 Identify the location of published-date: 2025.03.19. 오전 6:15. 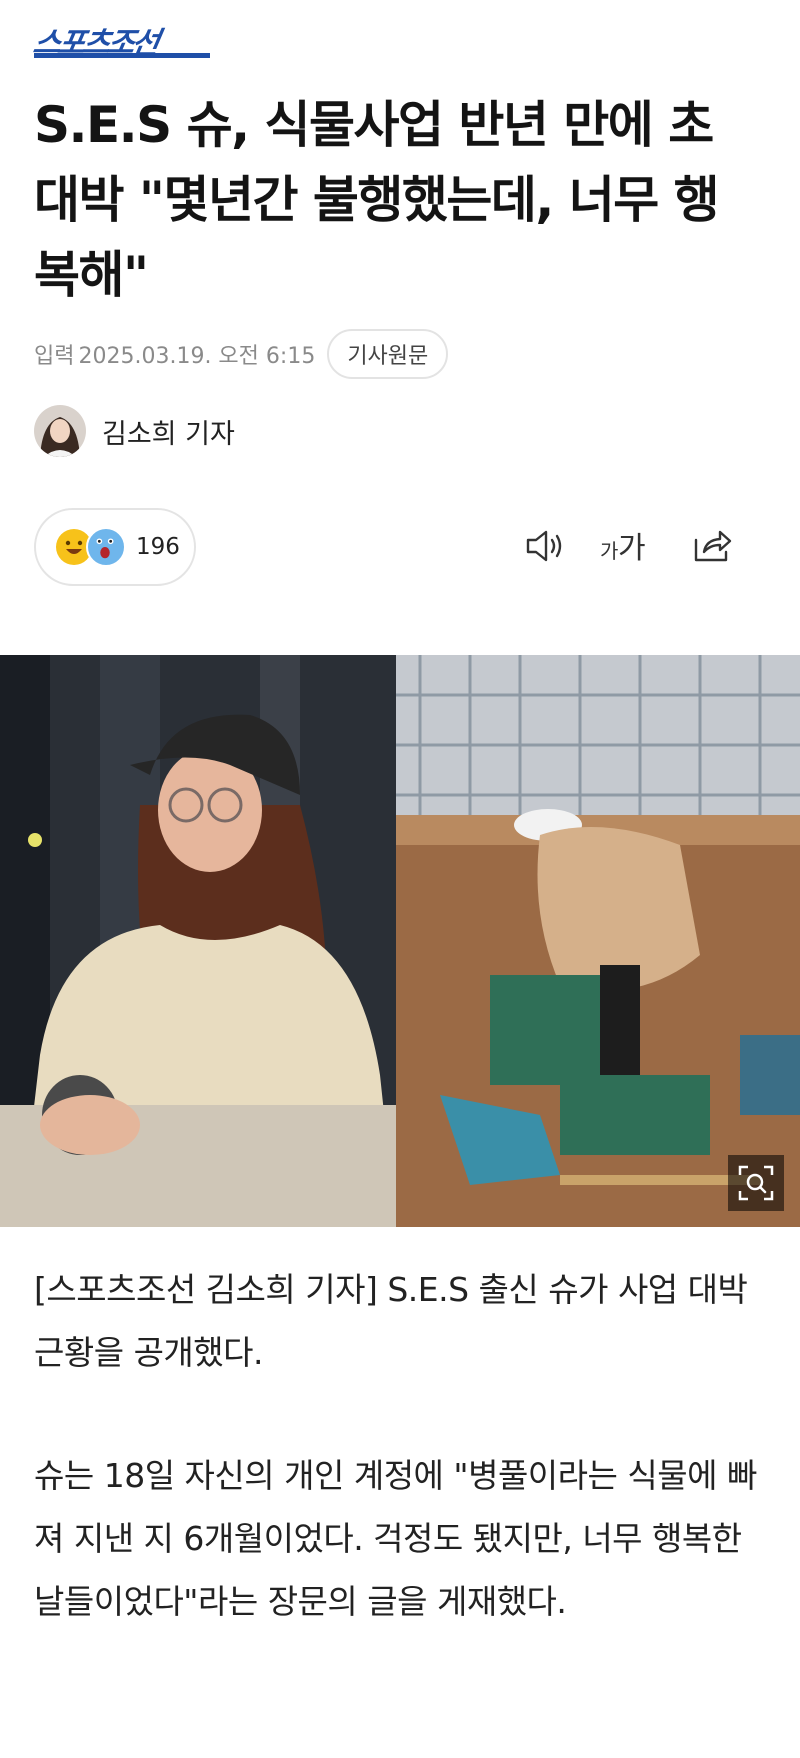
(197, 356).